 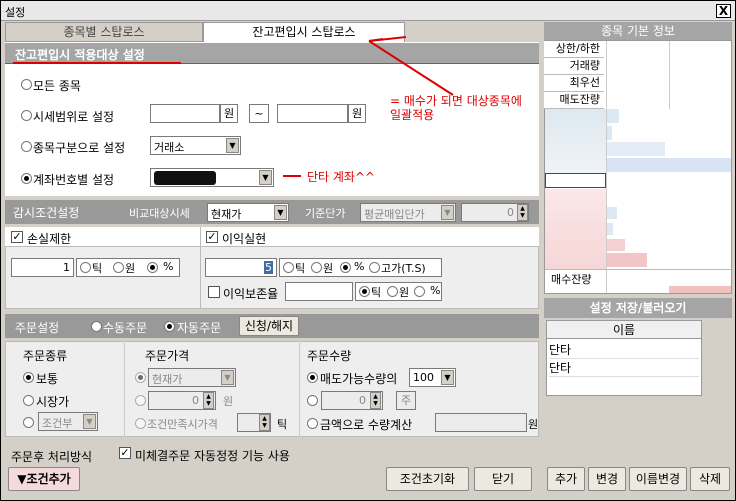 I want to click on price-won-label: 원, so click(x=228, y=401).